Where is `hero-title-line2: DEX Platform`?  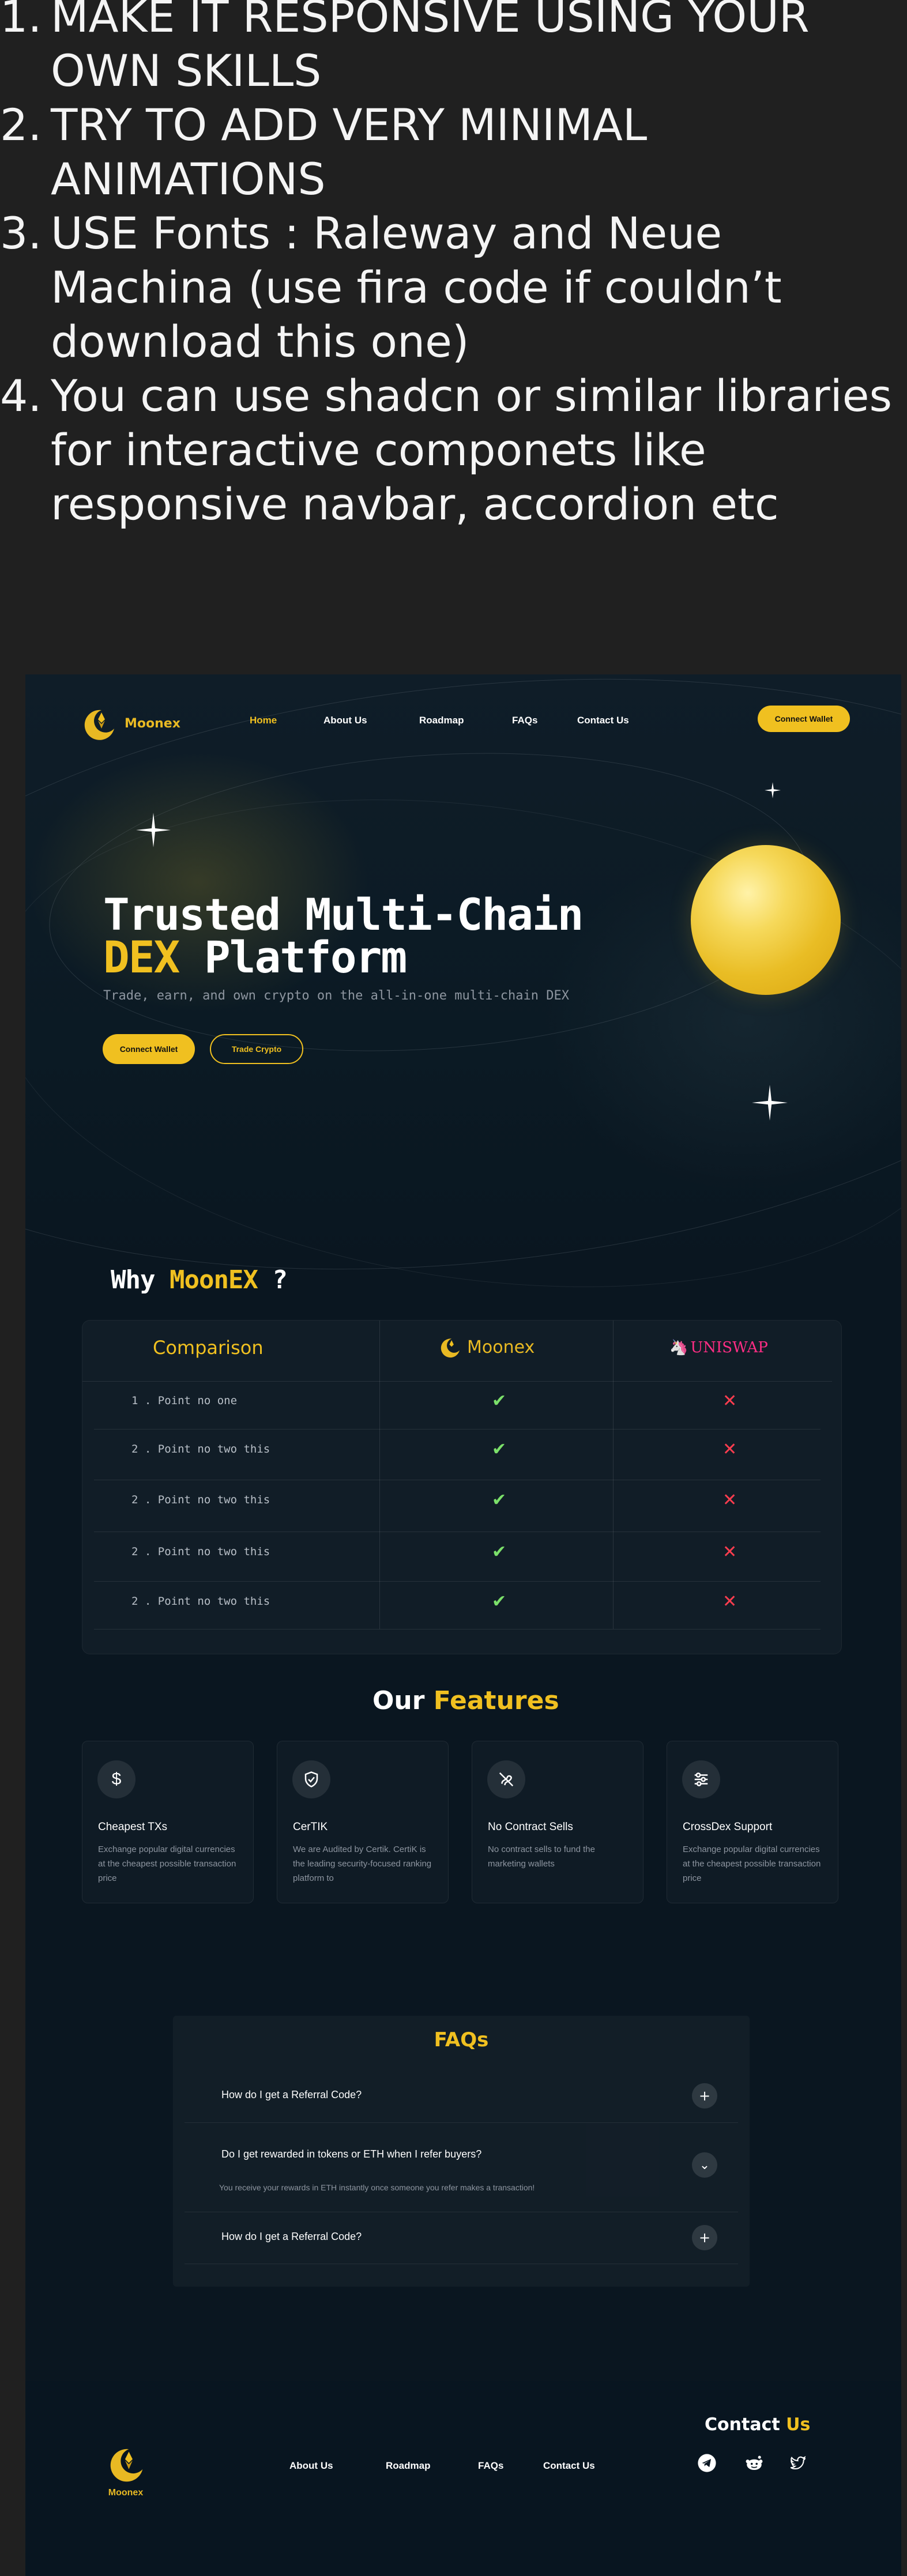
hero-title-line2: DEX Platform is located at coordinates (392, 957).